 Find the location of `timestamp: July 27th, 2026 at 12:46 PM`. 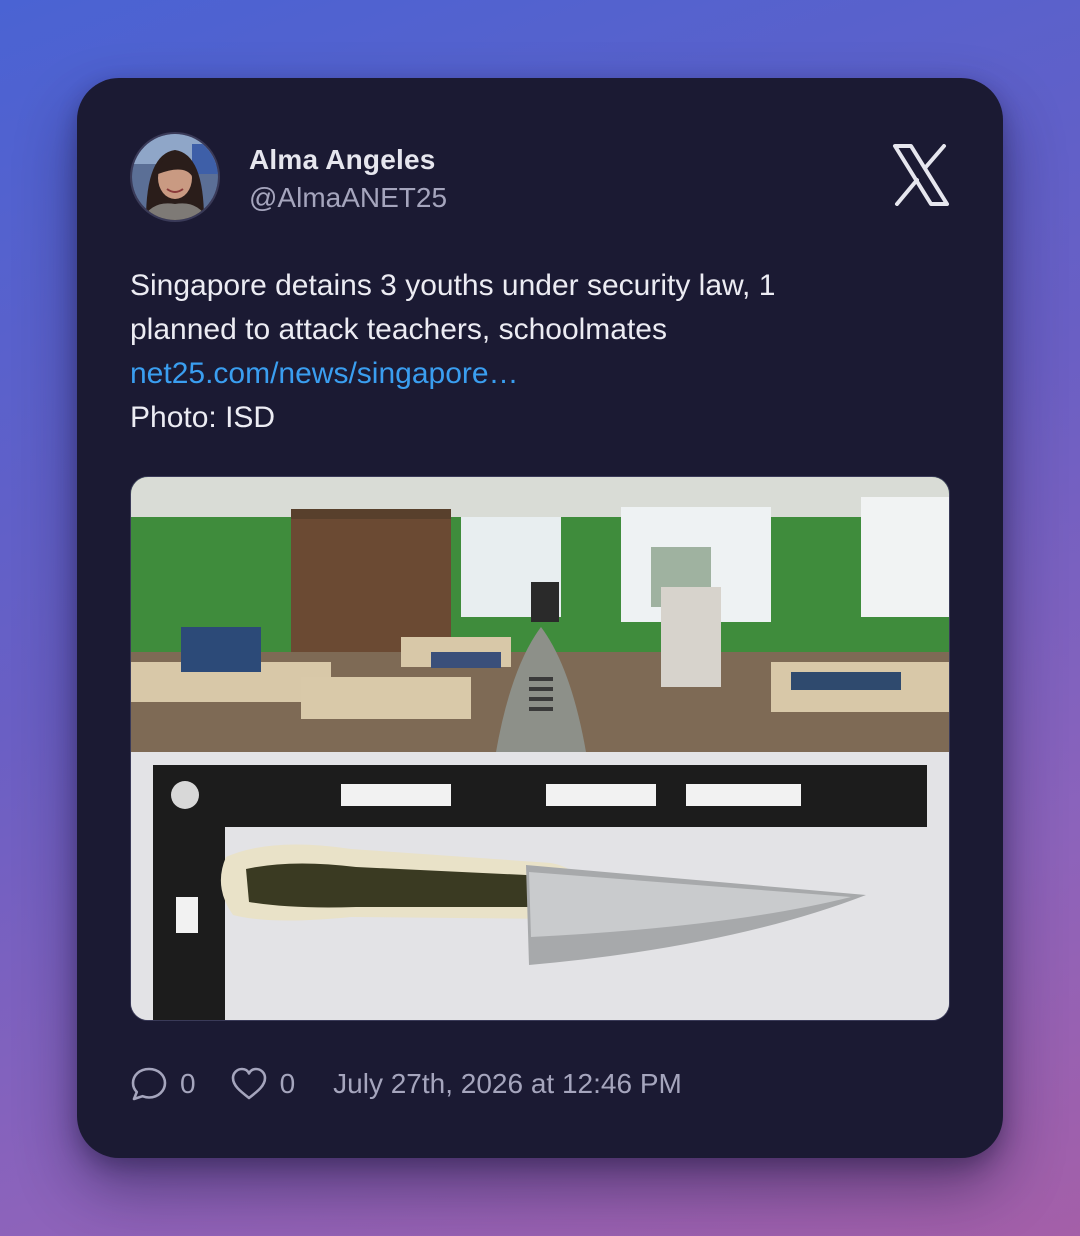

timestamp: July 27th, 2026 at 12:46 PM is located at coordinates (507, 1083).